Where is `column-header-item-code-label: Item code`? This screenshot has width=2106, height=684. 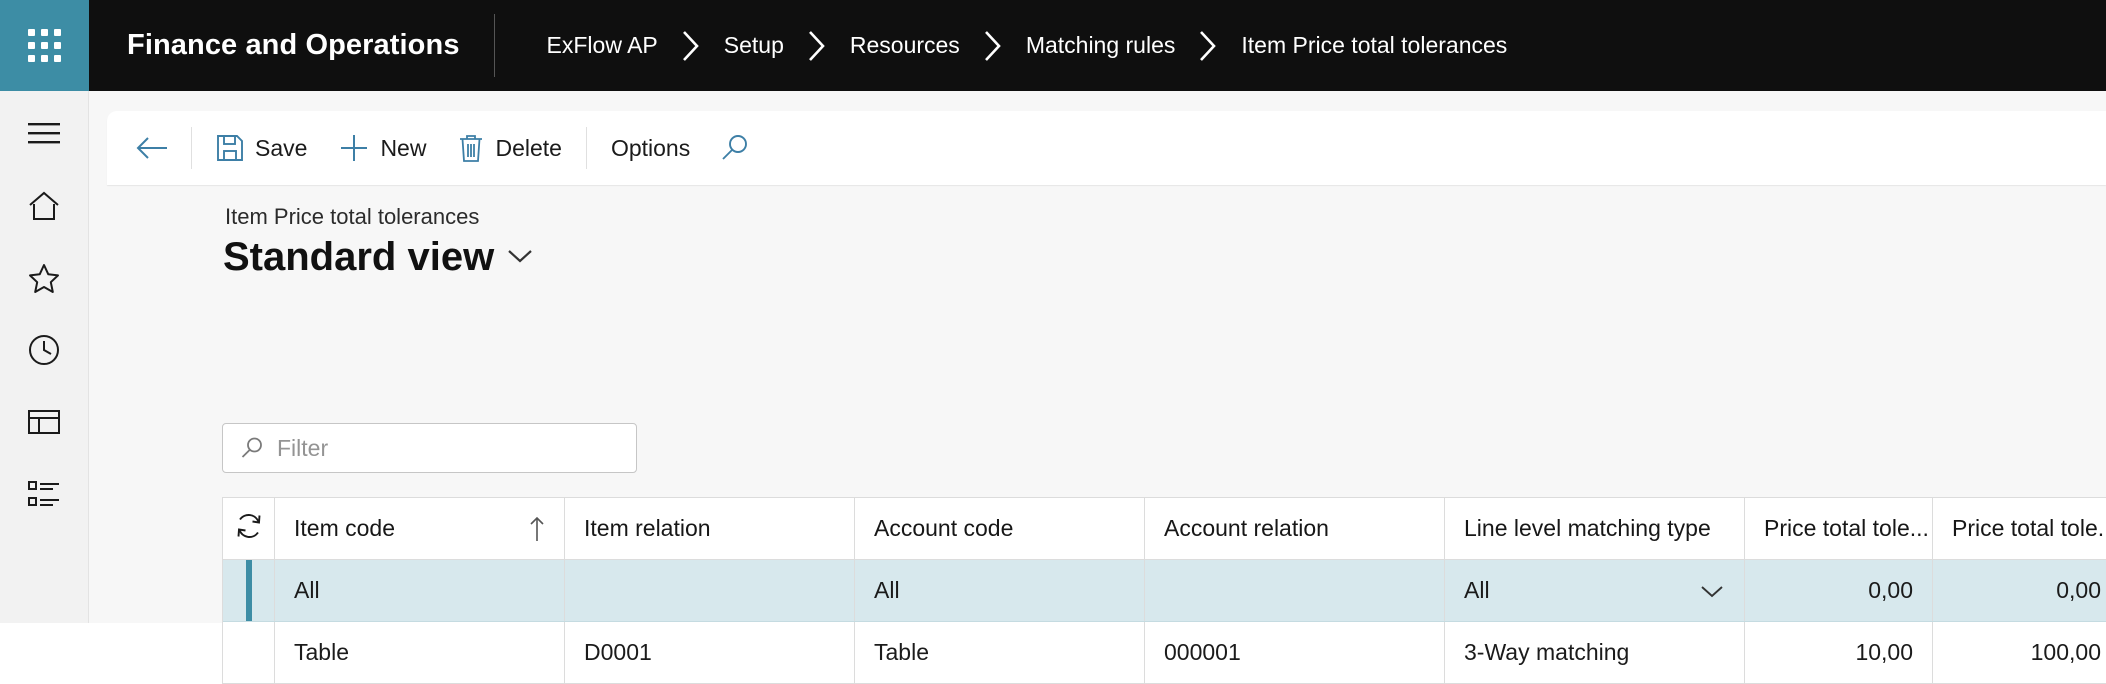
column-header-item-code-label: Item code is located at coordinates (344, 528).